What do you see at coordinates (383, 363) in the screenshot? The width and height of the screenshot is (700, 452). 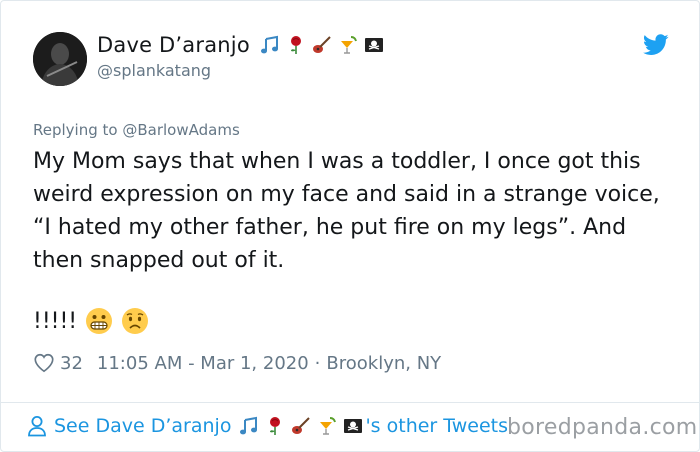 I see `location: Brooklyn, NY` at bounding box center [383, 363].